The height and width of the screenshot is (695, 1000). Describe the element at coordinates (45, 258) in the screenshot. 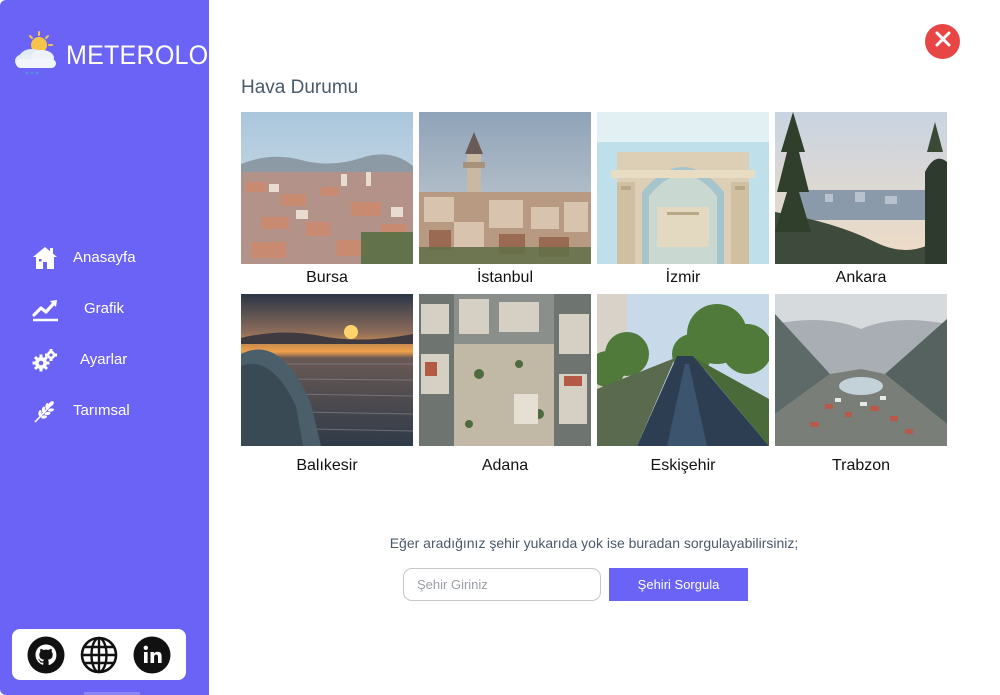

I see `home-icon` at that location.